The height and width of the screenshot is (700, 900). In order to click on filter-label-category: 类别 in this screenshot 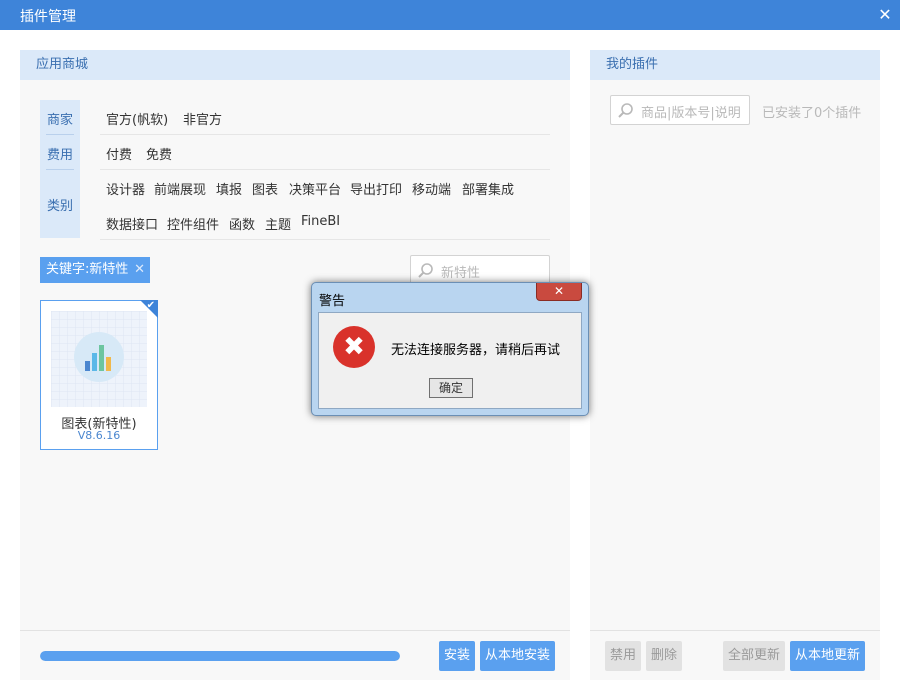, I will do `click(59, 206)`.